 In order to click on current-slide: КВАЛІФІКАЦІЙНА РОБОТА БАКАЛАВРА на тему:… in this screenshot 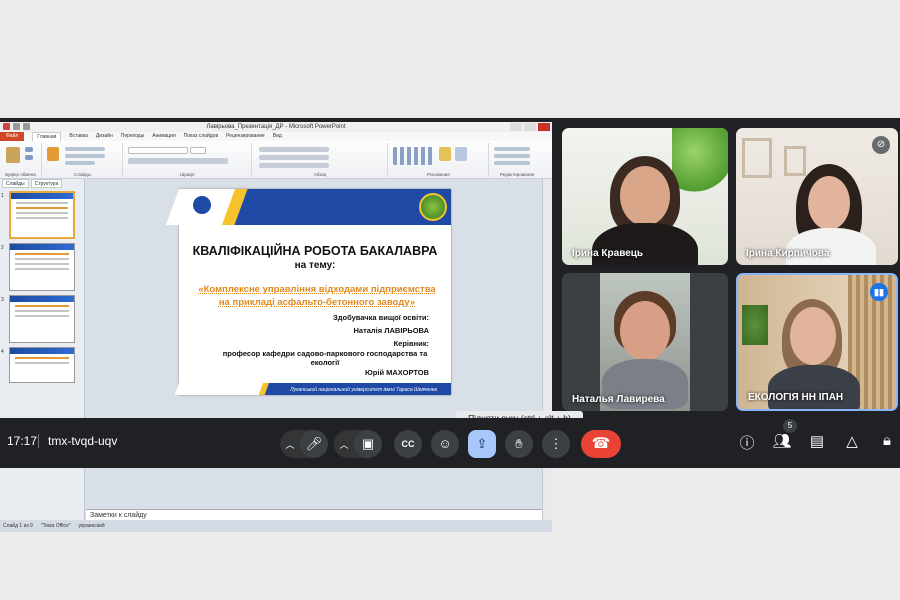, I will do `click(308, 292)`.